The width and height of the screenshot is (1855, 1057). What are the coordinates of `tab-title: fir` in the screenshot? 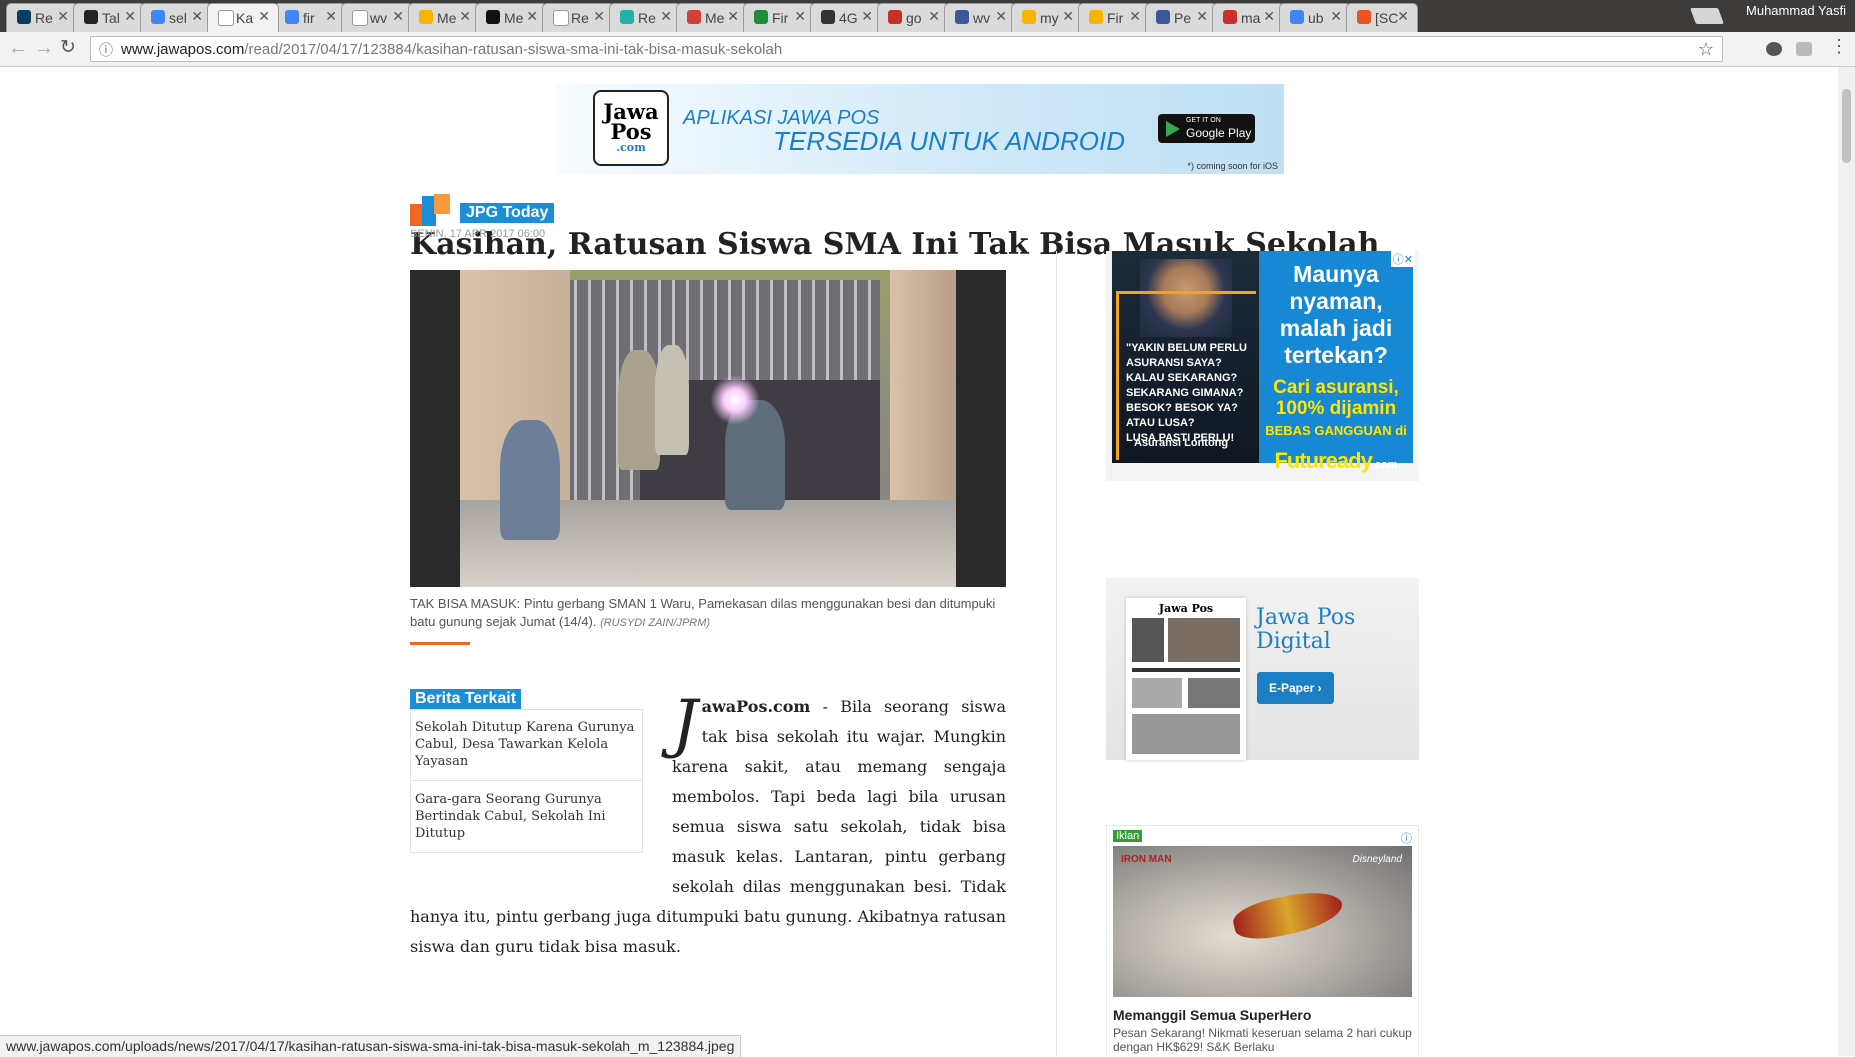 It's located at (309, 18).